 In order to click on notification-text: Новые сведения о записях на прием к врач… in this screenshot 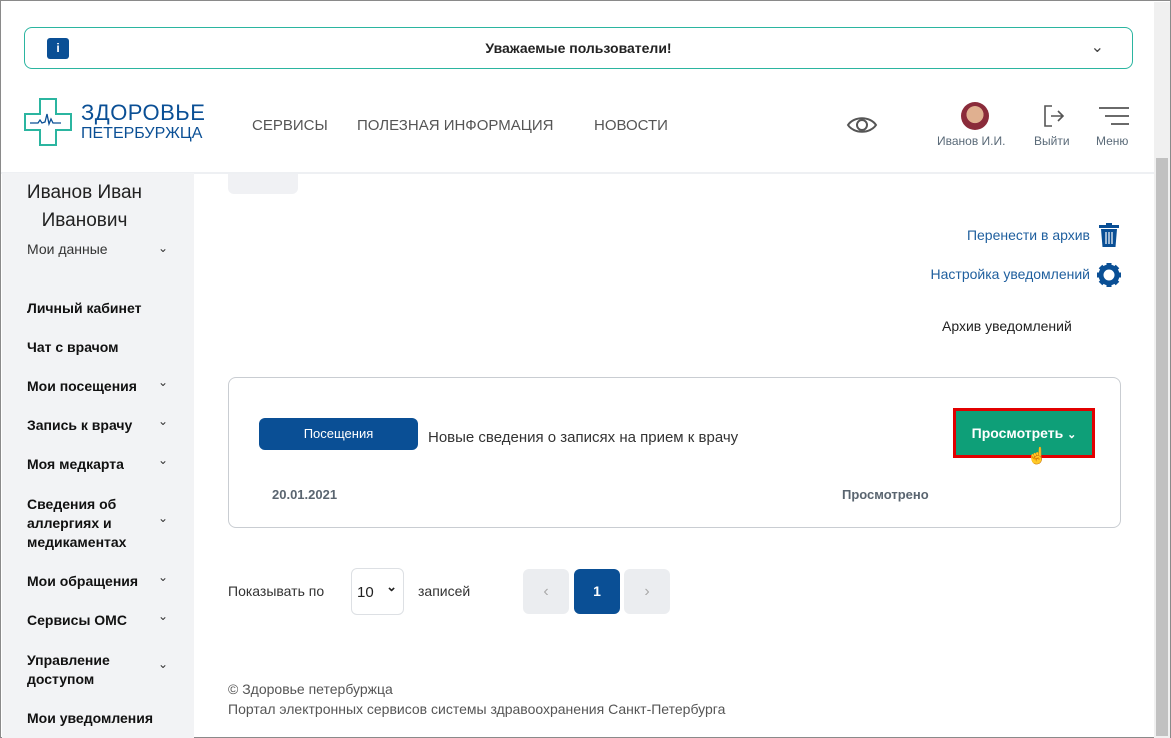, I will do `click(583, 437)`.